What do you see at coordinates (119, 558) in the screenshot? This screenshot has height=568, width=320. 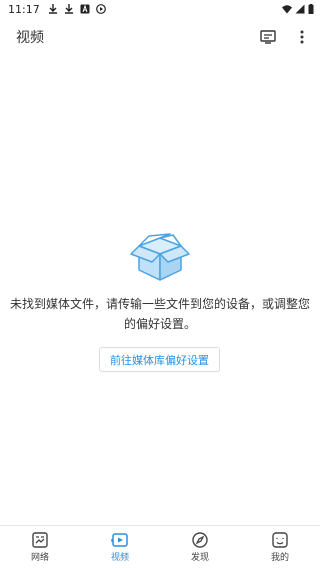 I see `nav-label-video: 视频` at bounding box center [119, 558].